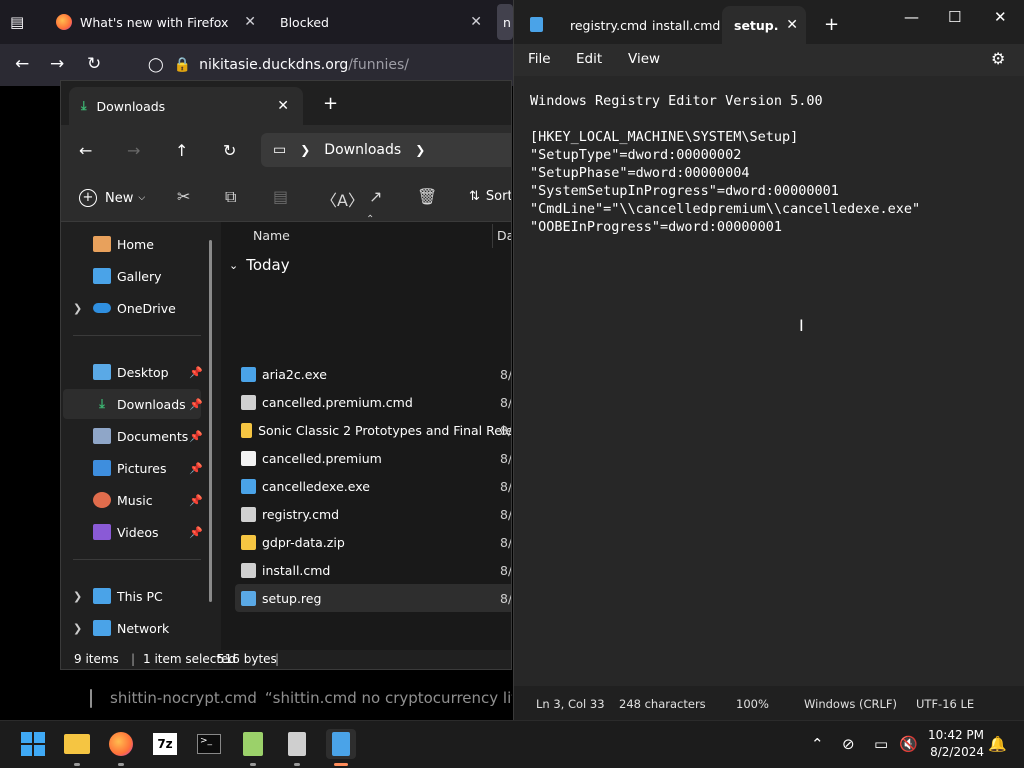 Image resolution: width=1024 pixels, height=768 pixels. What do you see at coordinates (132, 276) in the screenshot?
I see `sidebar-item-gallery: Gallery` at bounding box center [132, 276].